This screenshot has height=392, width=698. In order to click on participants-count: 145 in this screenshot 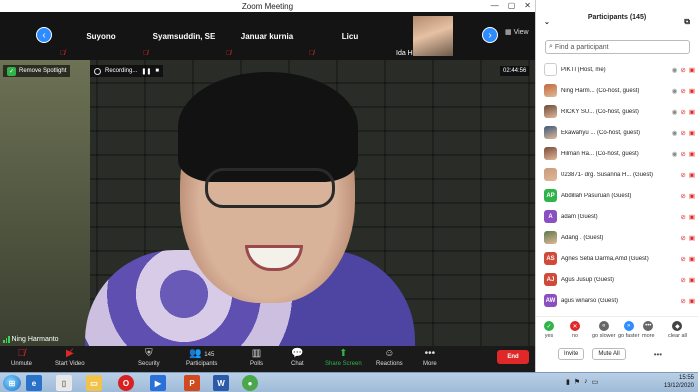, I will do `click(209, 355)`.